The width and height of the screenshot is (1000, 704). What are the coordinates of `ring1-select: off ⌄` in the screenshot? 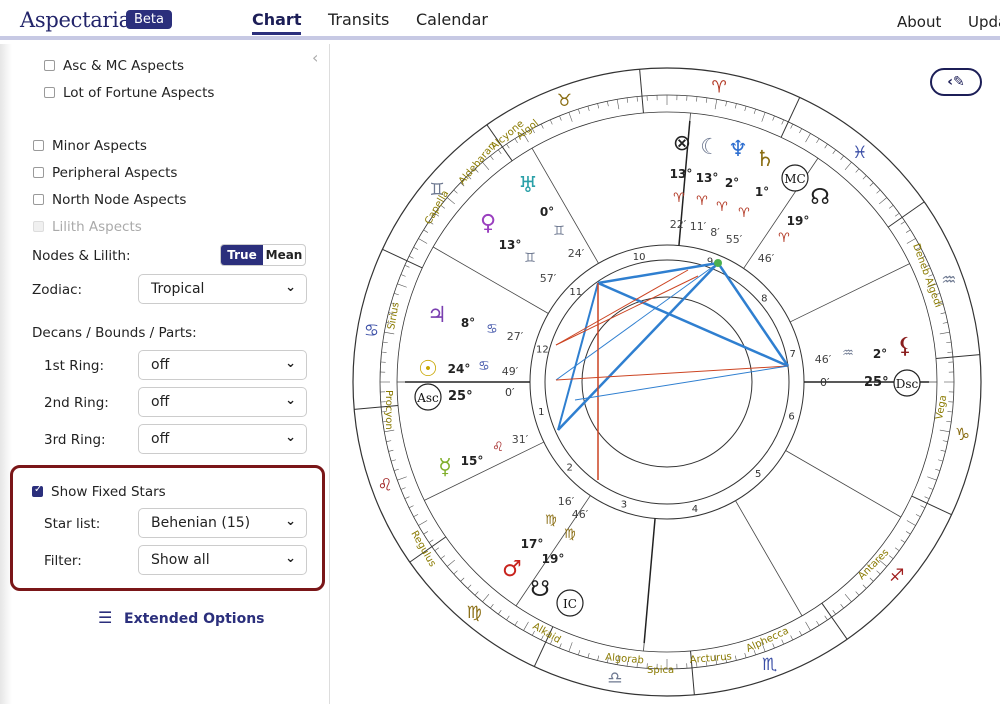 It's located at (222, 365).